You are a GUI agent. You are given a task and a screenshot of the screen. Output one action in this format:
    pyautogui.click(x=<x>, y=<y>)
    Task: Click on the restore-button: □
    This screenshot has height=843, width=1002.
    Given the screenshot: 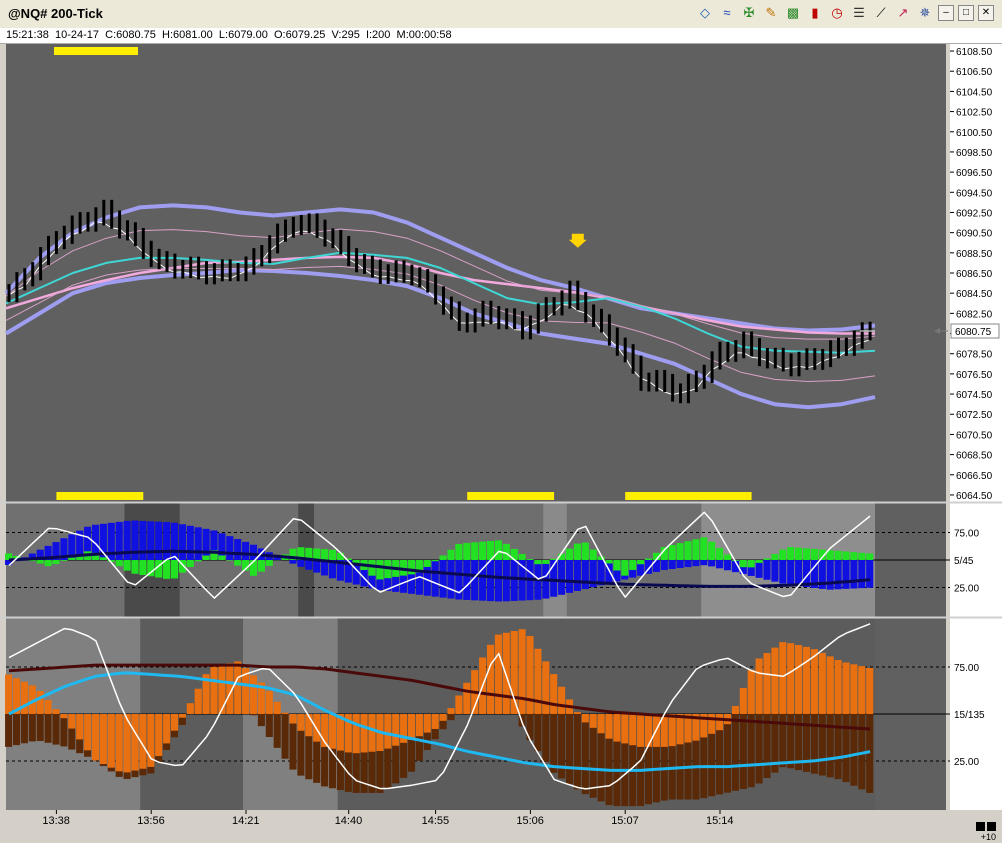 What is the action you would take?
    pyautogui.click(x=966, y=13)
    